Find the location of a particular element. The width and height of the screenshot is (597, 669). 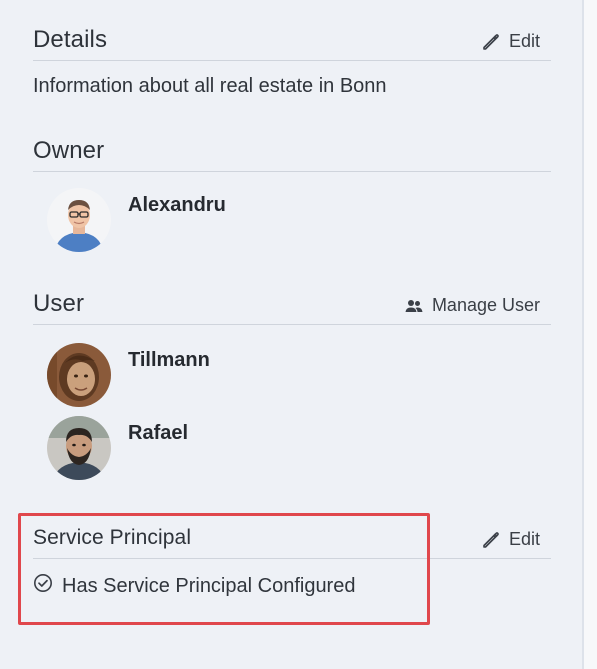

details-edit-button: Edit is located at coordinates (510, 41).